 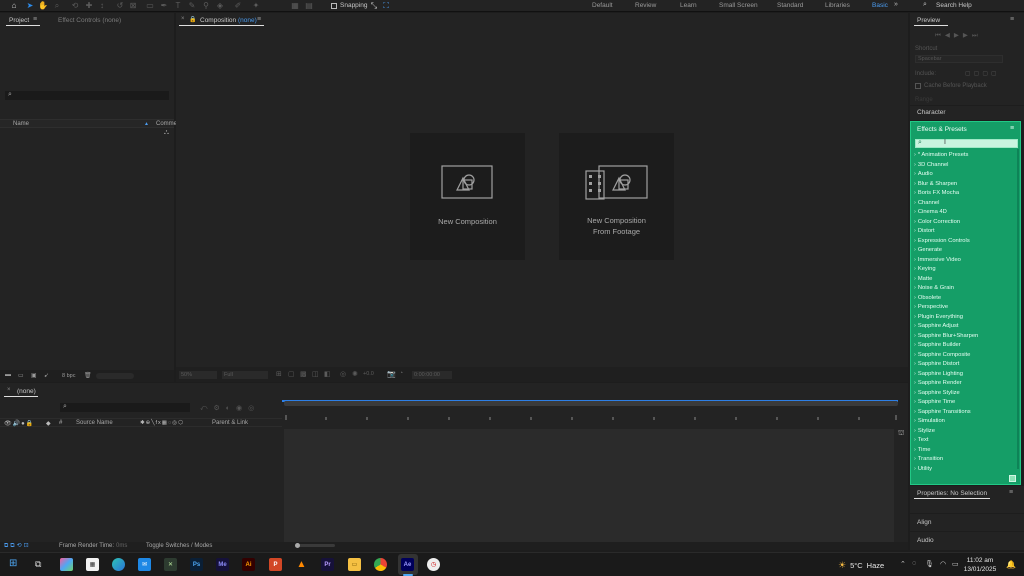 I want to click on home-icon: ⌂, so click(x=14, y=6).